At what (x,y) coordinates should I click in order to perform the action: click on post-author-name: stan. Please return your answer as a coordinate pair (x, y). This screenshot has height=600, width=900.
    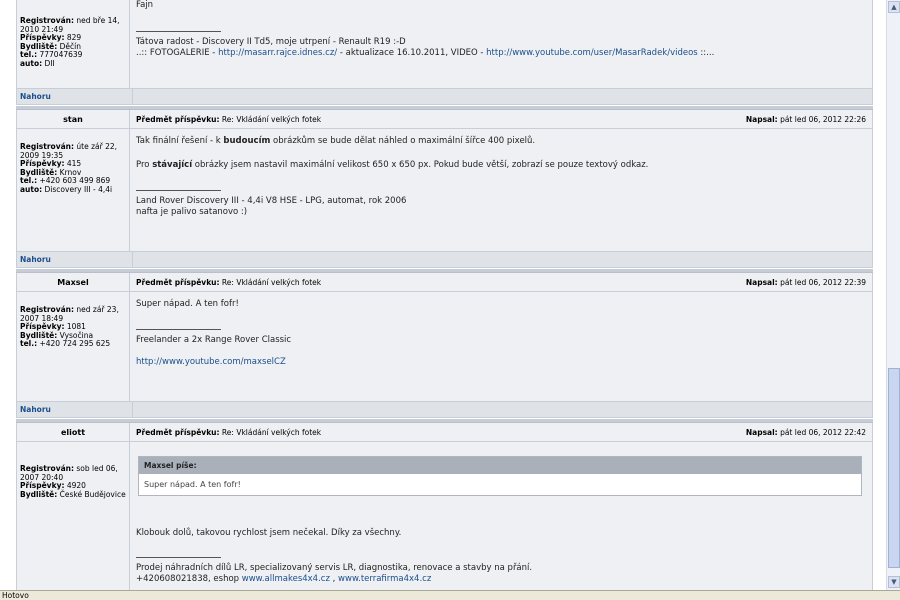
    Looking at the image, I should click on (73, 119).